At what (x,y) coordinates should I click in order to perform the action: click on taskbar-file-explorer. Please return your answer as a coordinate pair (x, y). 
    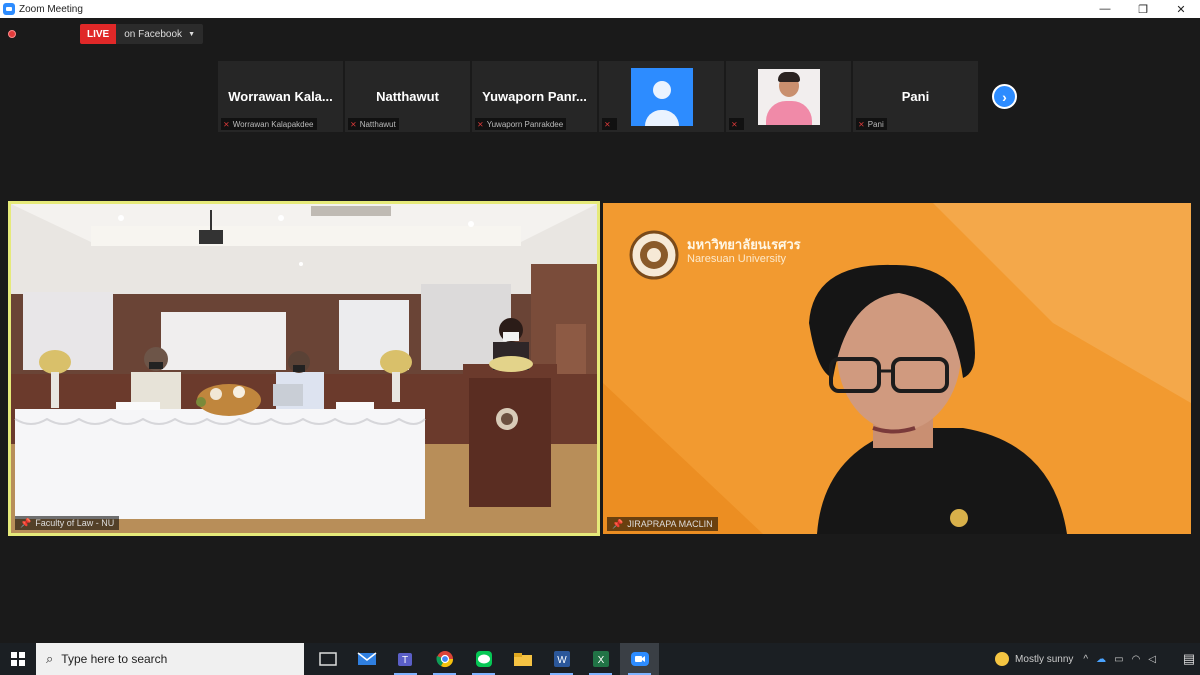
    Looking at the image, I should click on (522, 659).